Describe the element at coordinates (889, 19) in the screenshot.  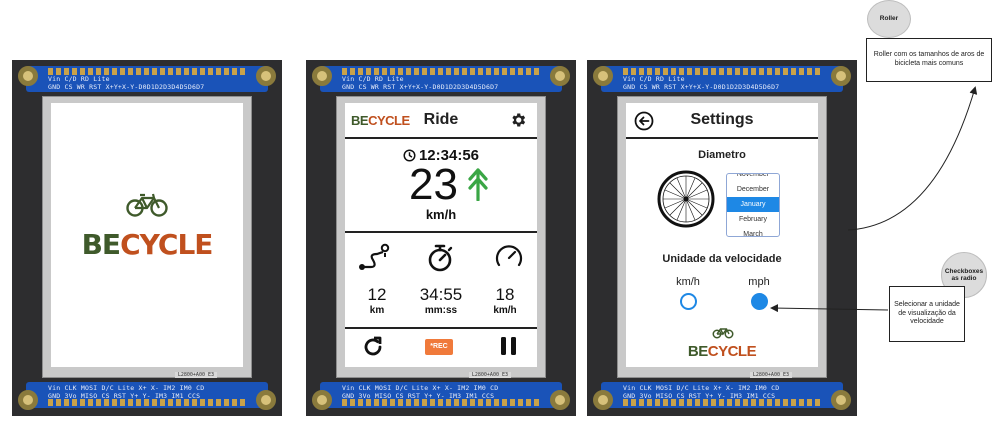
I see `annotation-roller-title: Roller` at that location.